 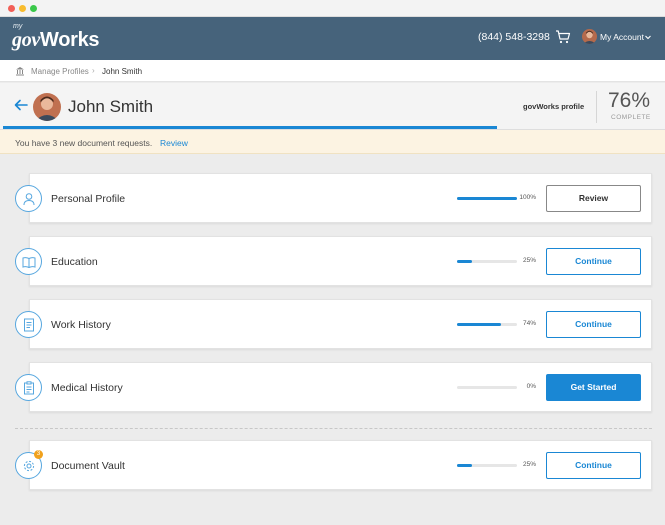 I want to click on work-history-icon-circle, so click(x=28, y=324).